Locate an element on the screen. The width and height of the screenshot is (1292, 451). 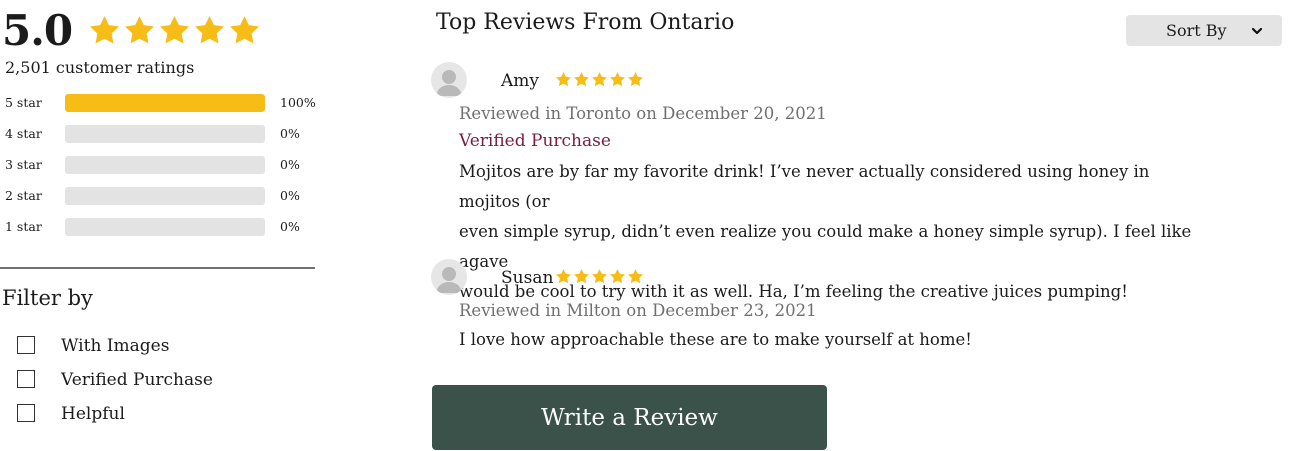
review-meta: Reviewed in Milton on December 23, 2021 is located at coordinates (638, 310).